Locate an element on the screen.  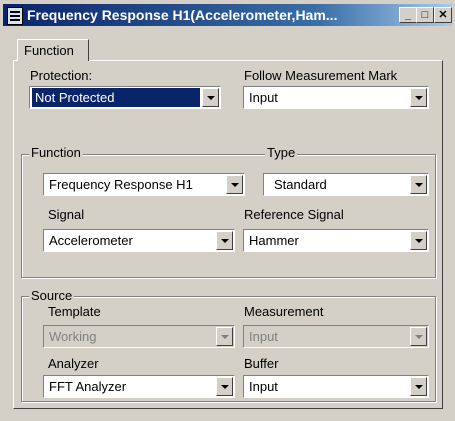
follow-mark-dropdown: Input is located at coordinates (336, 97).